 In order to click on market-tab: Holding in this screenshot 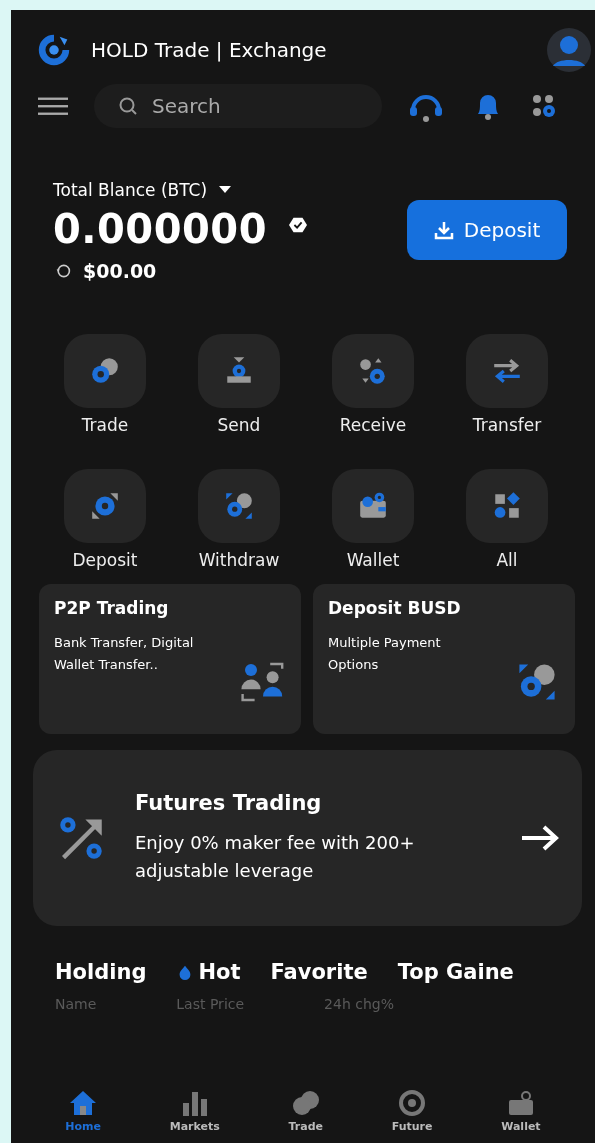, I will do `click(101, 972)`.